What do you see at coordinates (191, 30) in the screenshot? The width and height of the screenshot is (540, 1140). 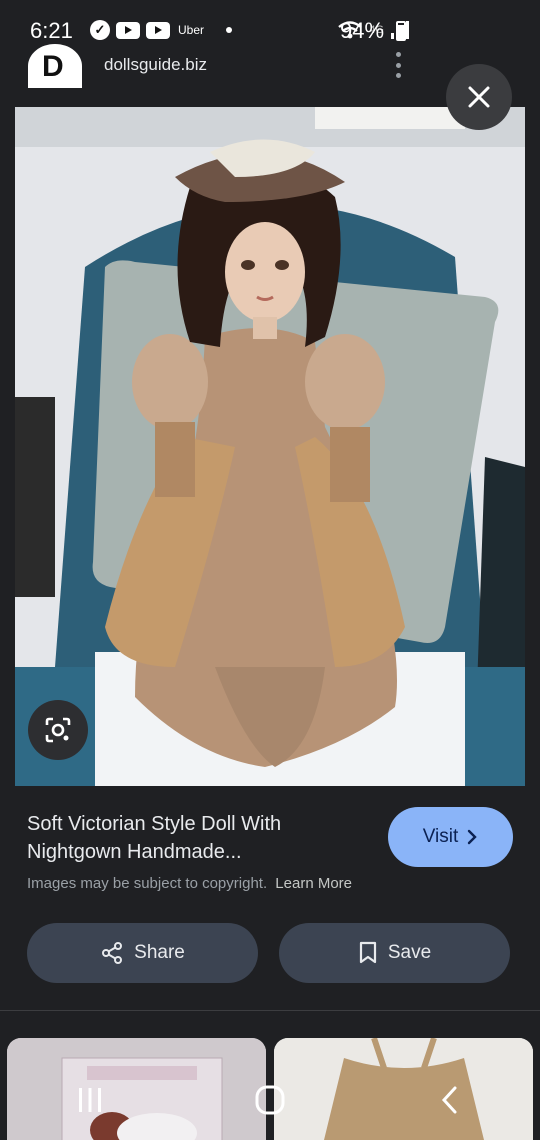 I see `uber-icon: Uber` at bounding box center [191, 30].